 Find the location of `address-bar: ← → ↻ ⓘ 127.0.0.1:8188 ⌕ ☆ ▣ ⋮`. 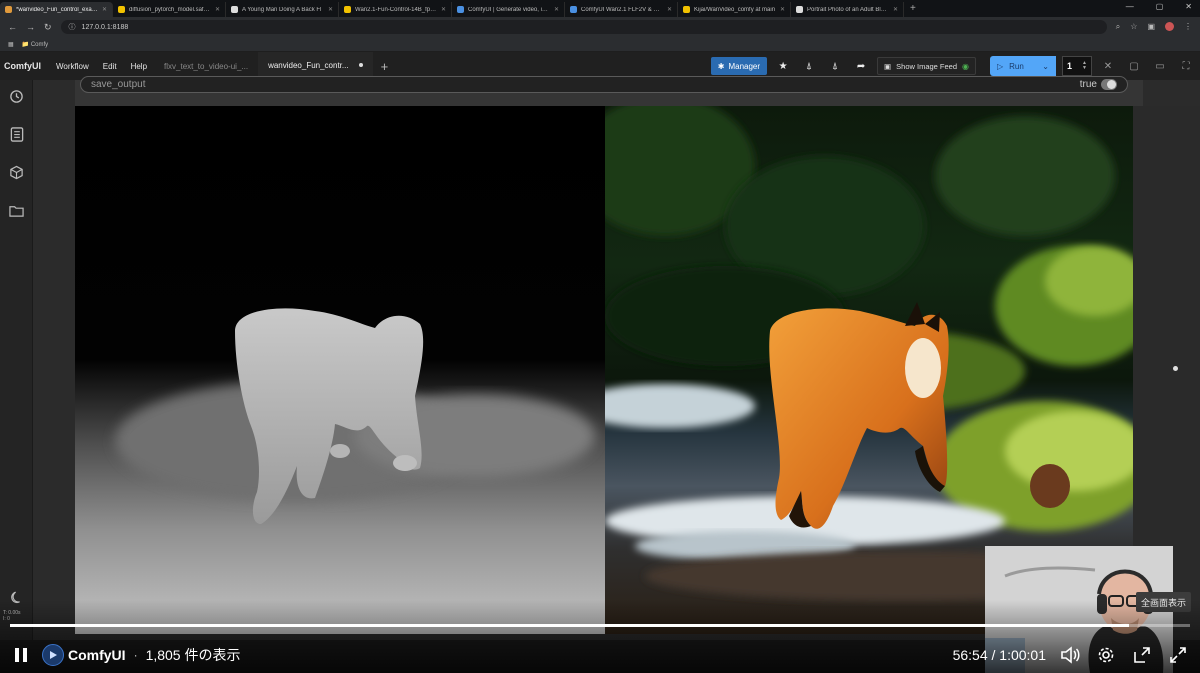

address-bar: ← → ↻ ⓘ 127.0.0.1:8188 ⌕ ☆ ▣ ⋮ is located at coordinates (600, 27).